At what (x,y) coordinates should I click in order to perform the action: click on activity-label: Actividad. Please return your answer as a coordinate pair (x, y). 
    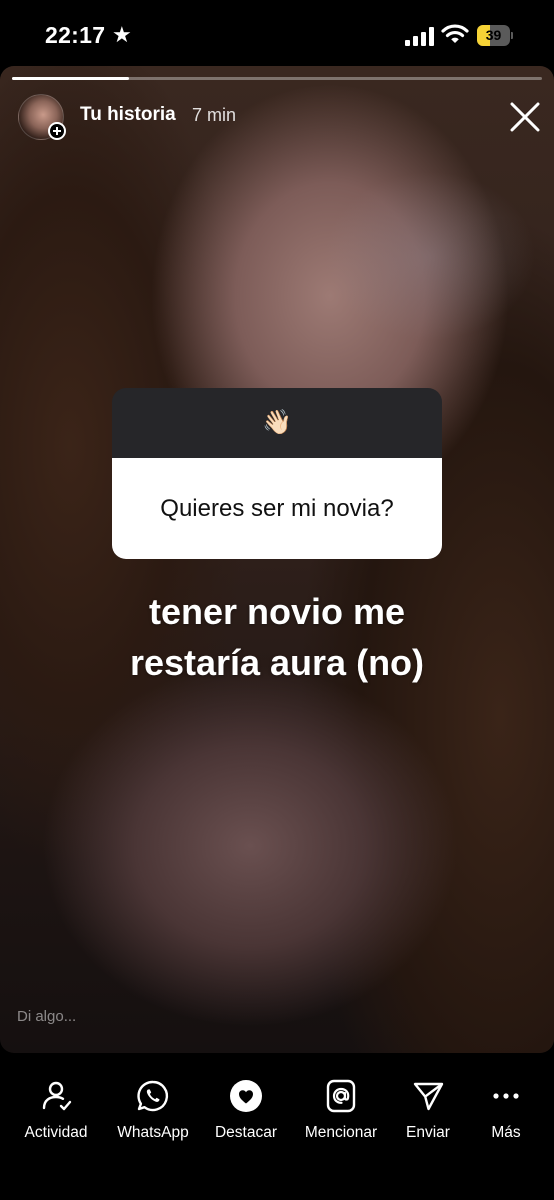
    Looking at the image, I should click on (56, 1132).